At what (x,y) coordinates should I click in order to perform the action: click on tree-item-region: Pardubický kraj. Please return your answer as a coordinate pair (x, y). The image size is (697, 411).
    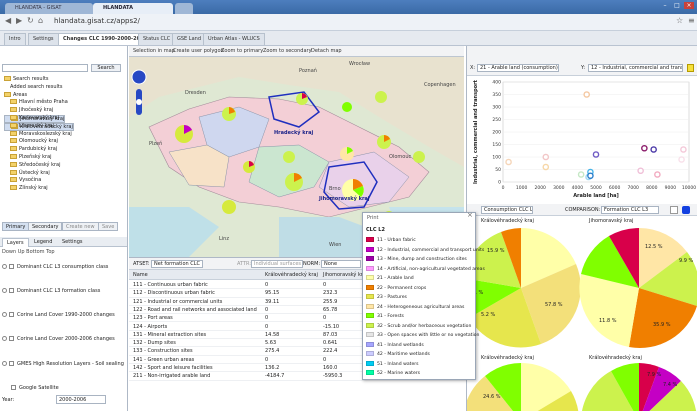
    Looking at the image, I should click on (64, 150).